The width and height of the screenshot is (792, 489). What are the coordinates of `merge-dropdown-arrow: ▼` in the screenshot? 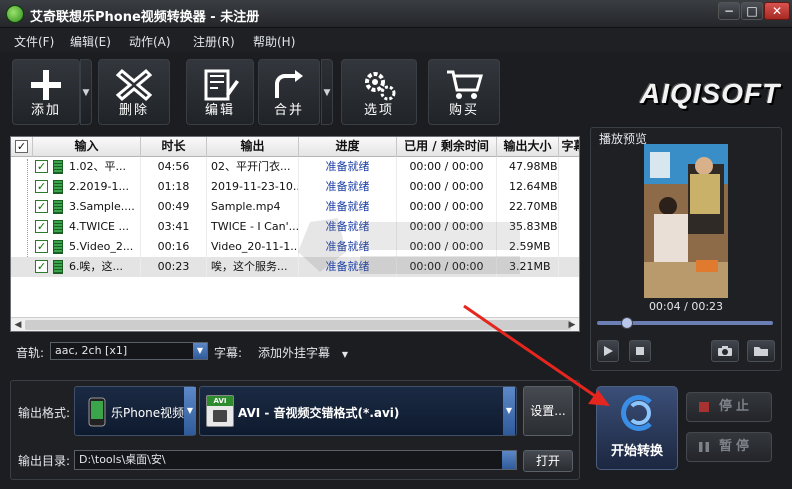 It's located at (327, 92).